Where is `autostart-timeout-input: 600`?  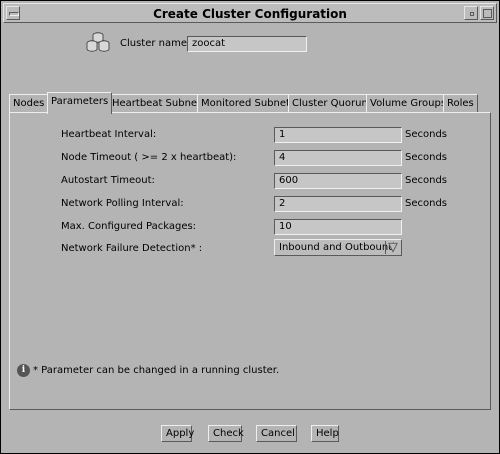
autostart-timeout-input: 600 is located at coordinates (338, 181).